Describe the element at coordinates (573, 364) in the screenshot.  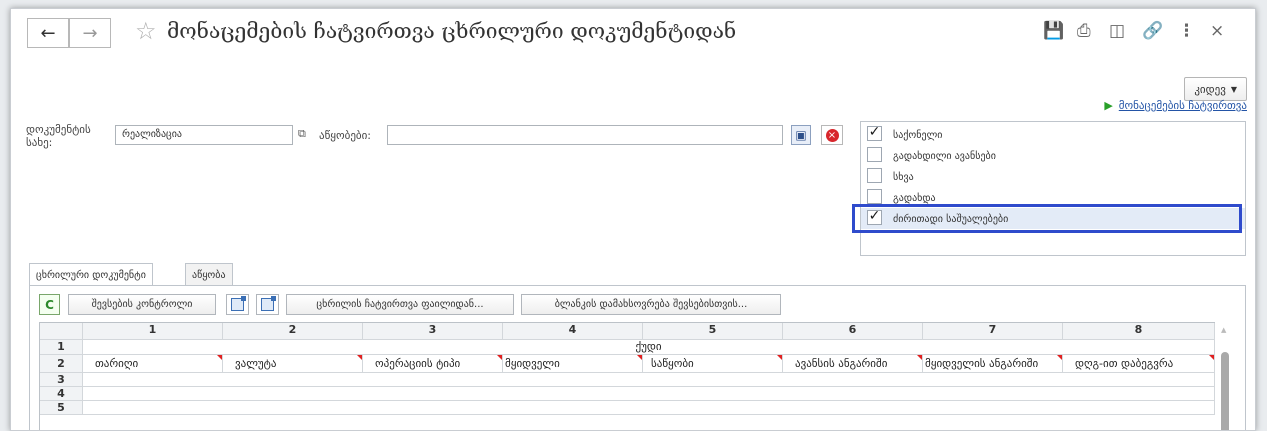
I see `grid-cell: მყიდველი` at that location.